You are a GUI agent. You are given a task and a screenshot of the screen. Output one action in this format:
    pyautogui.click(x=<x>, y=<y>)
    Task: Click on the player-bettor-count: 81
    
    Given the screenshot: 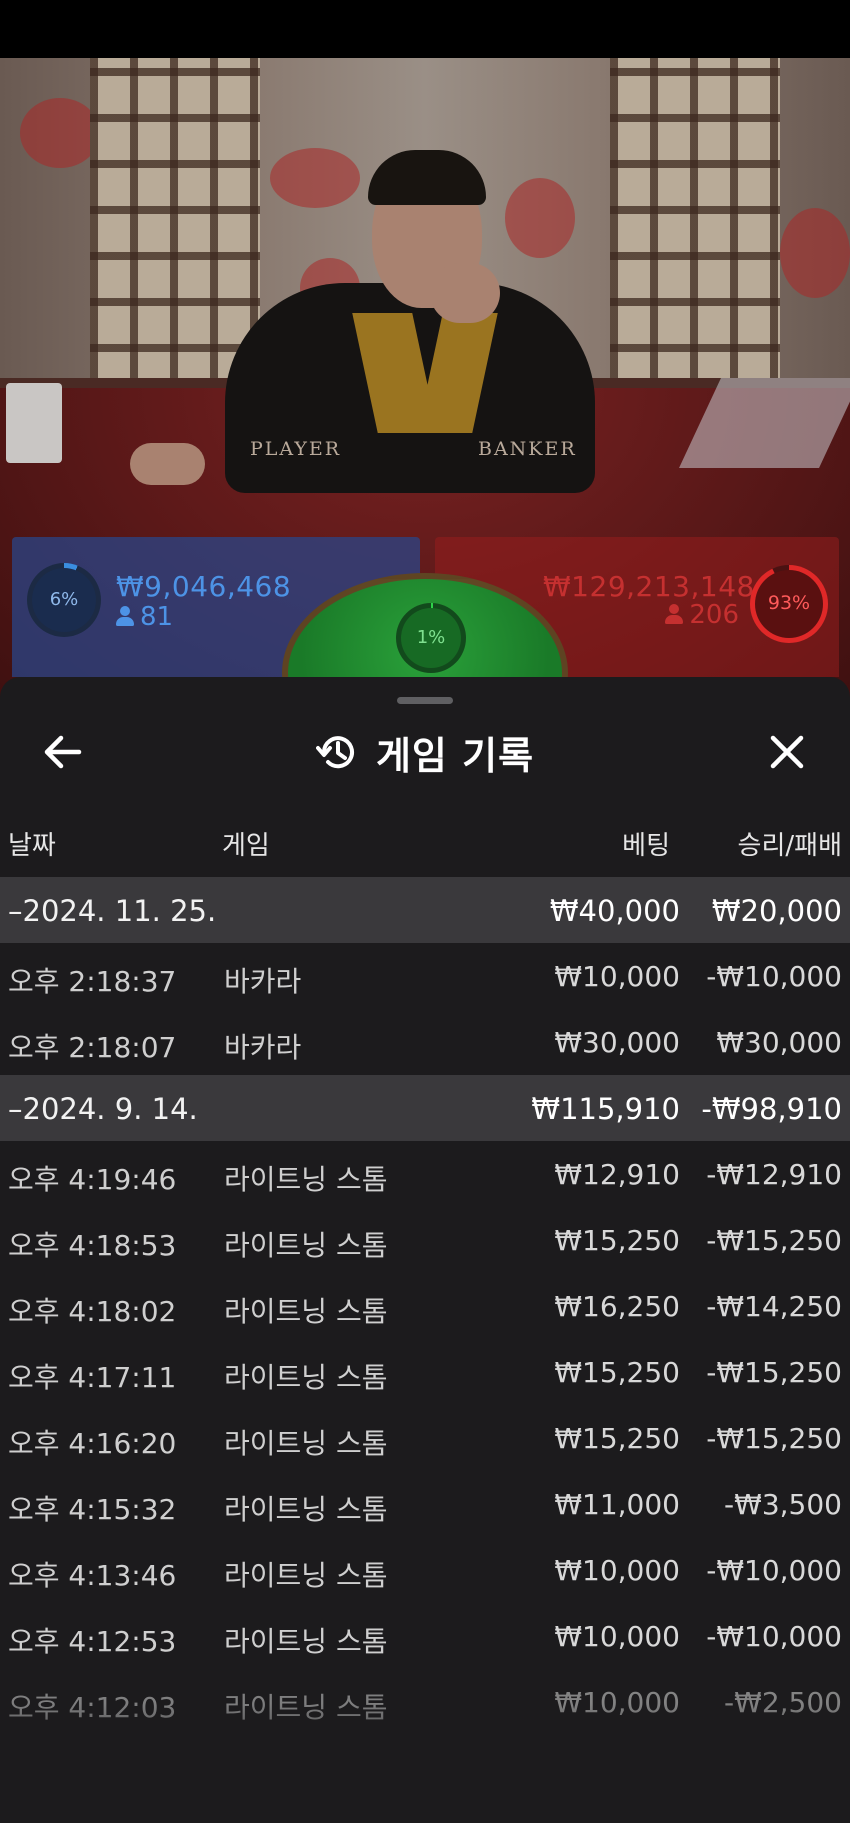 What is the action you would take?
    pyautogui.click(x=144, y=617)
    